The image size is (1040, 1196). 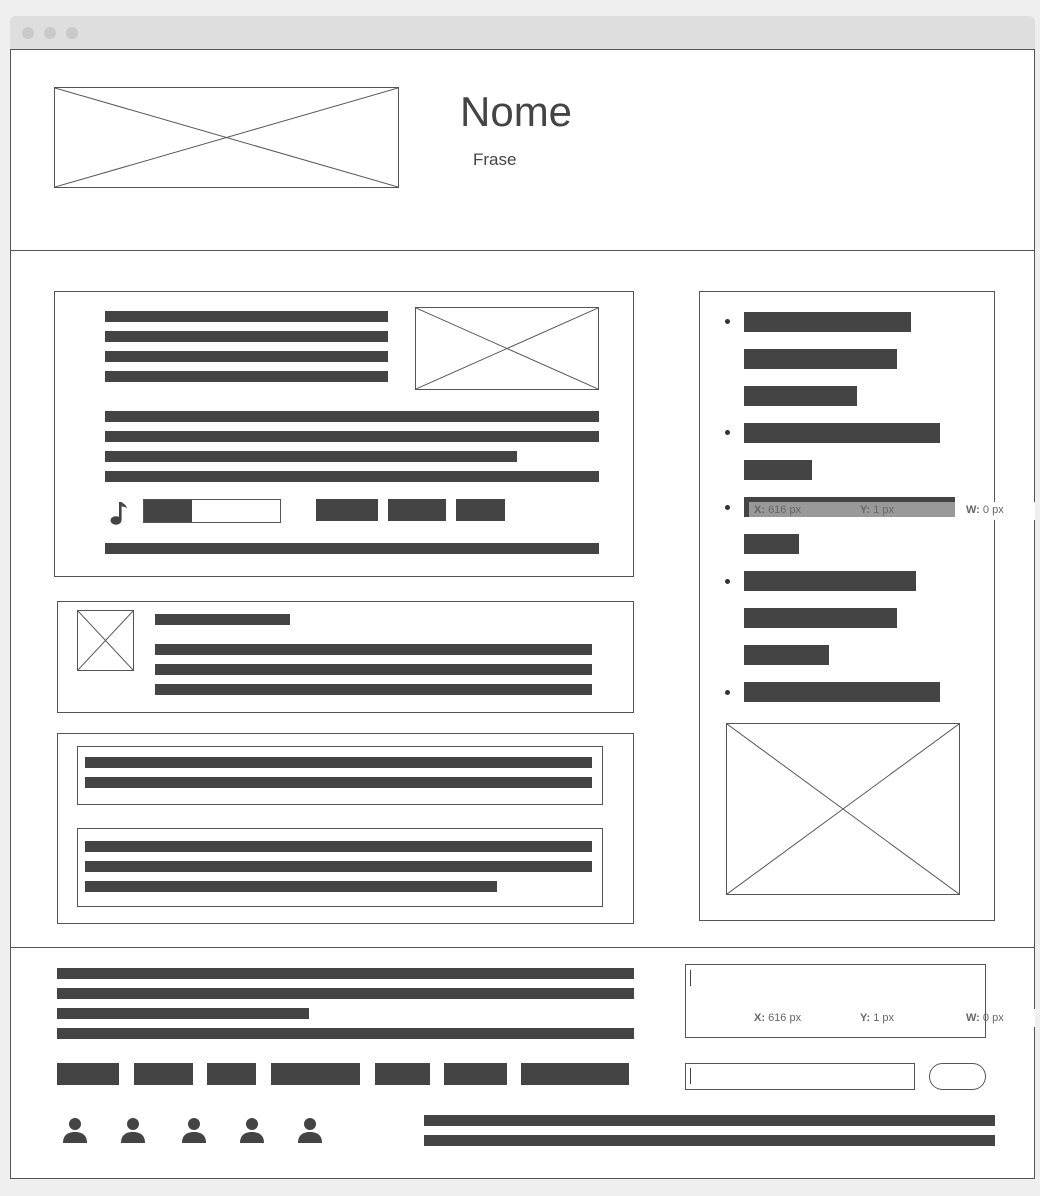 I want to click on summary-card, so click(x=345, y=657).